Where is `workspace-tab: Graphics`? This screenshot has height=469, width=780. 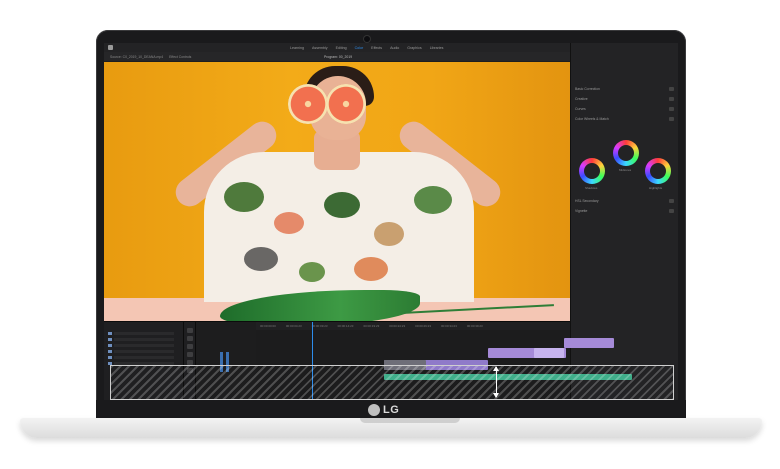
workspace-tab: Graphics is located at coordinates (414, 48).